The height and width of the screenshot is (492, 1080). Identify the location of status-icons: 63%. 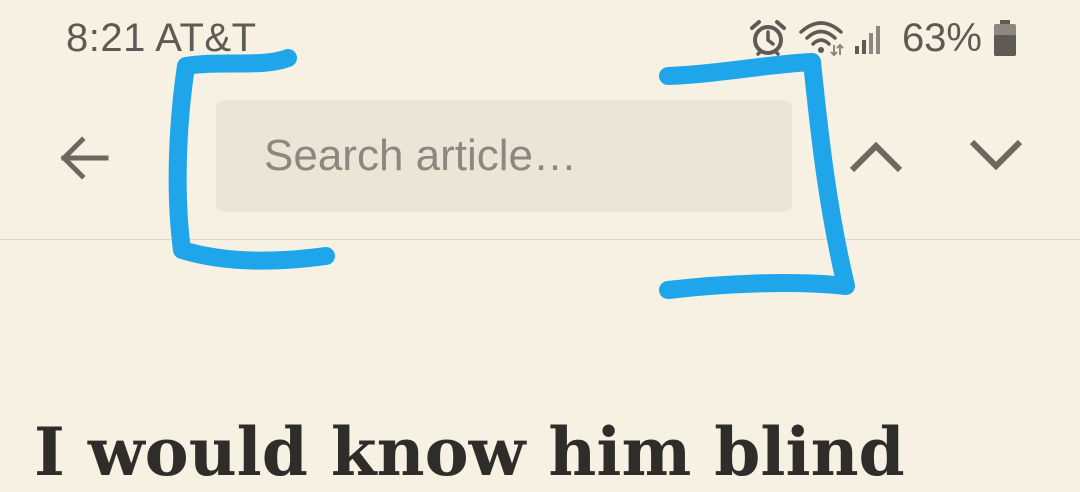
(883, 38).